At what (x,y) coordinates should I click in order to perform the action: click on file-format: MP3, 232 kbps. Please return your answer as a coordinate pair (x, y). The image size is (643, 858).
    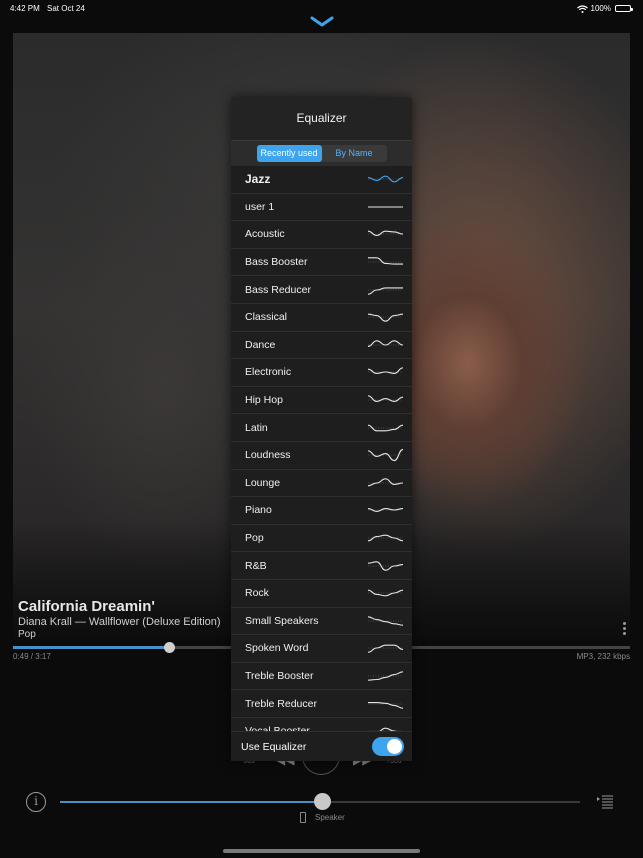
    Looking at the image, I should click on (603, 656).